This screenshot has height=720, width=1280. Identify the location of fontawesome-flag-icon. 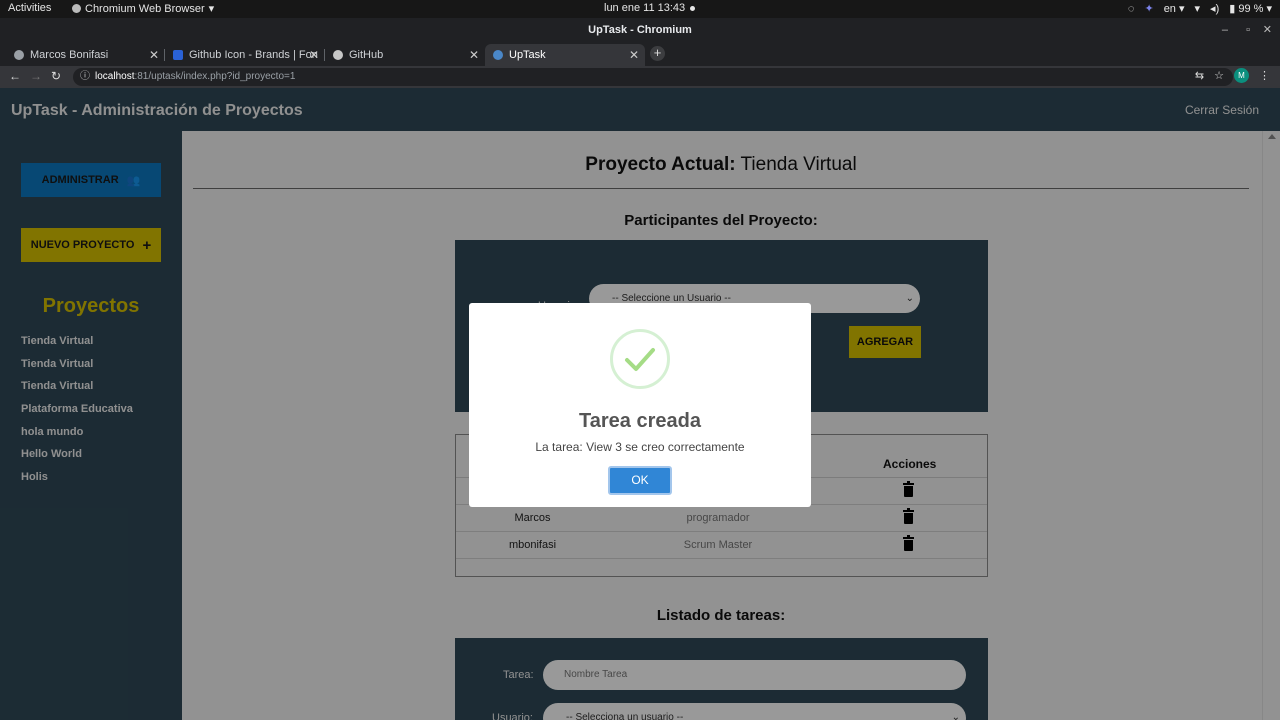
(178, 55).